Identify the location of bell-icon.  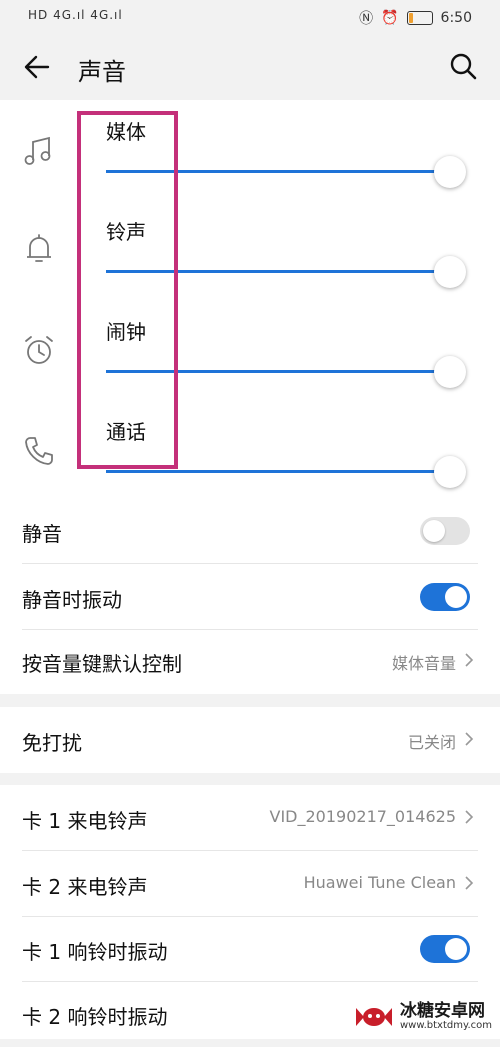
(39, 248).